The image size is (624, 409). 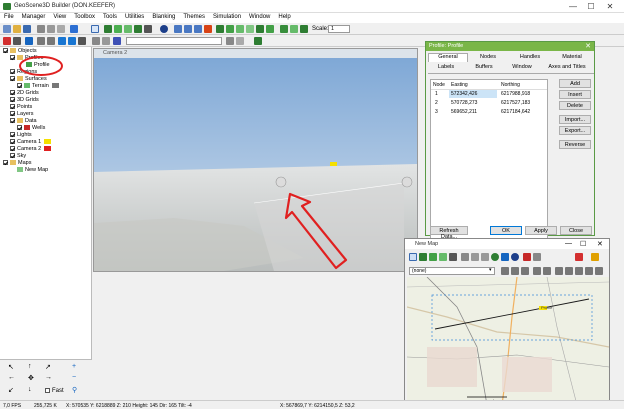 I want to click on table-cell: 569652,211, so click(x=464, y=112).